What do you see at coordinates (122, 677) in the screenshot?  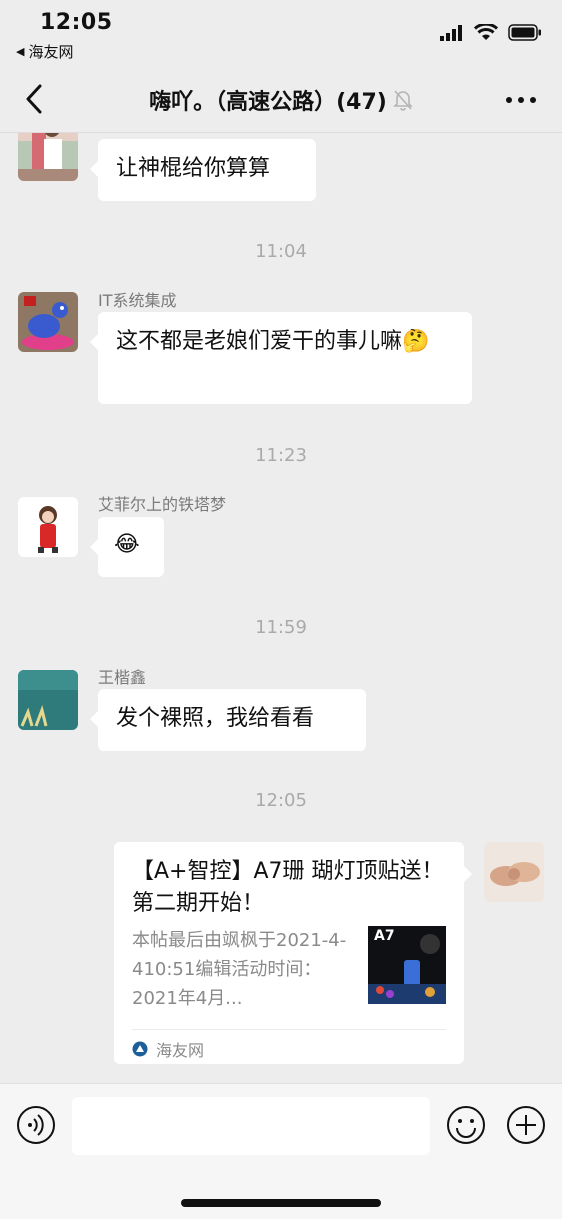 I see `sender-name: 王楷鑫` at bounding box center [122, 677].